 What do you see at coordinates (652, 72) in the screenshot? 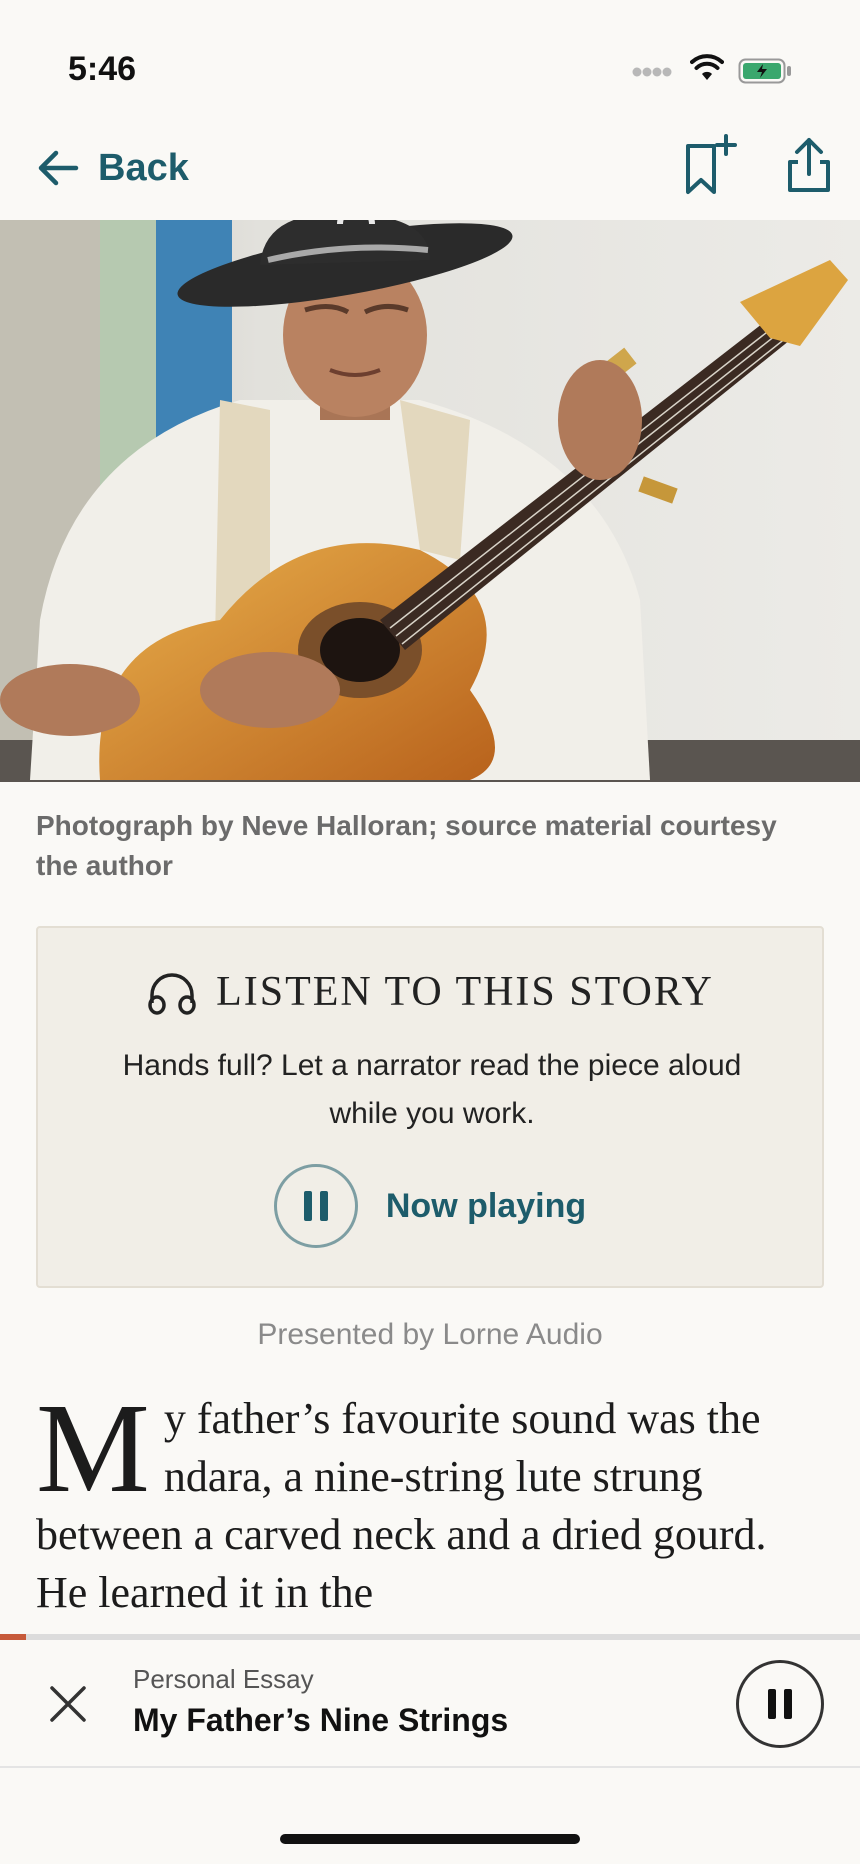
I see `cellular-signal-icon` at bounding box center [652, 72].